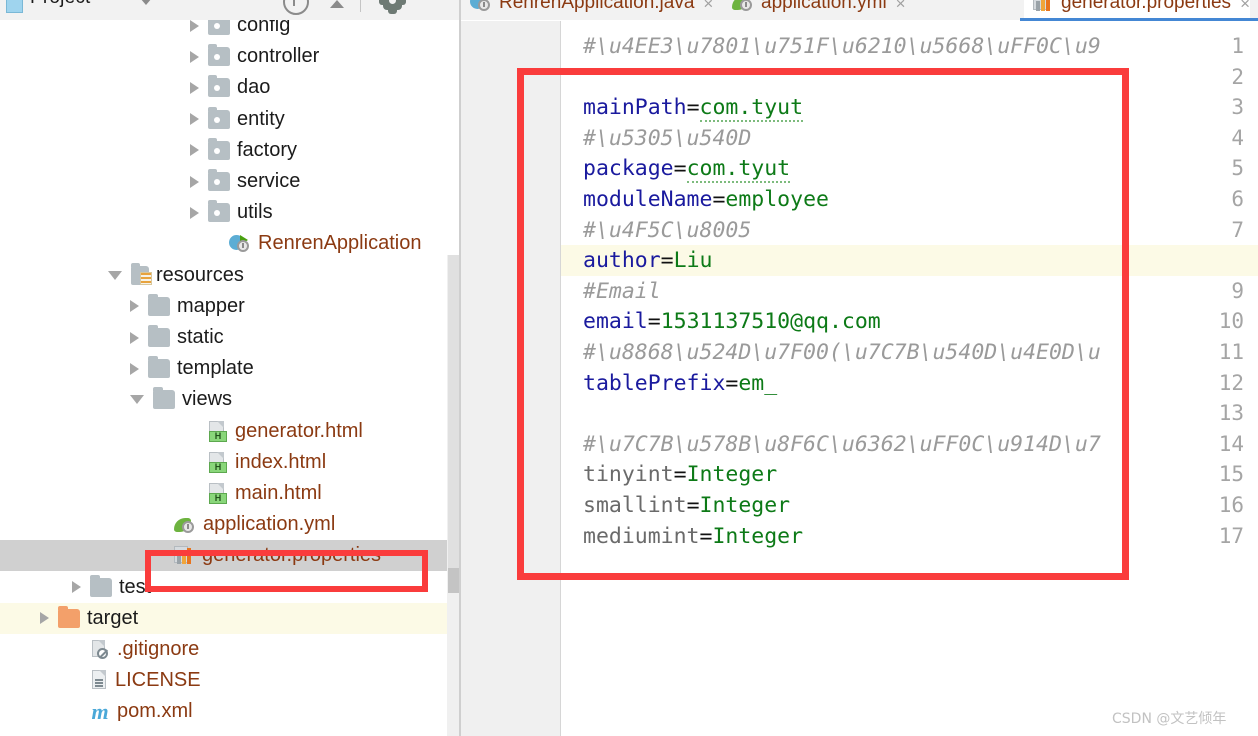 The width and height of the screenshot is (1258, 736). Describe the element at coordinates (229, 212) in the screenshot. I see `tree-item-utils: utils` at that location.